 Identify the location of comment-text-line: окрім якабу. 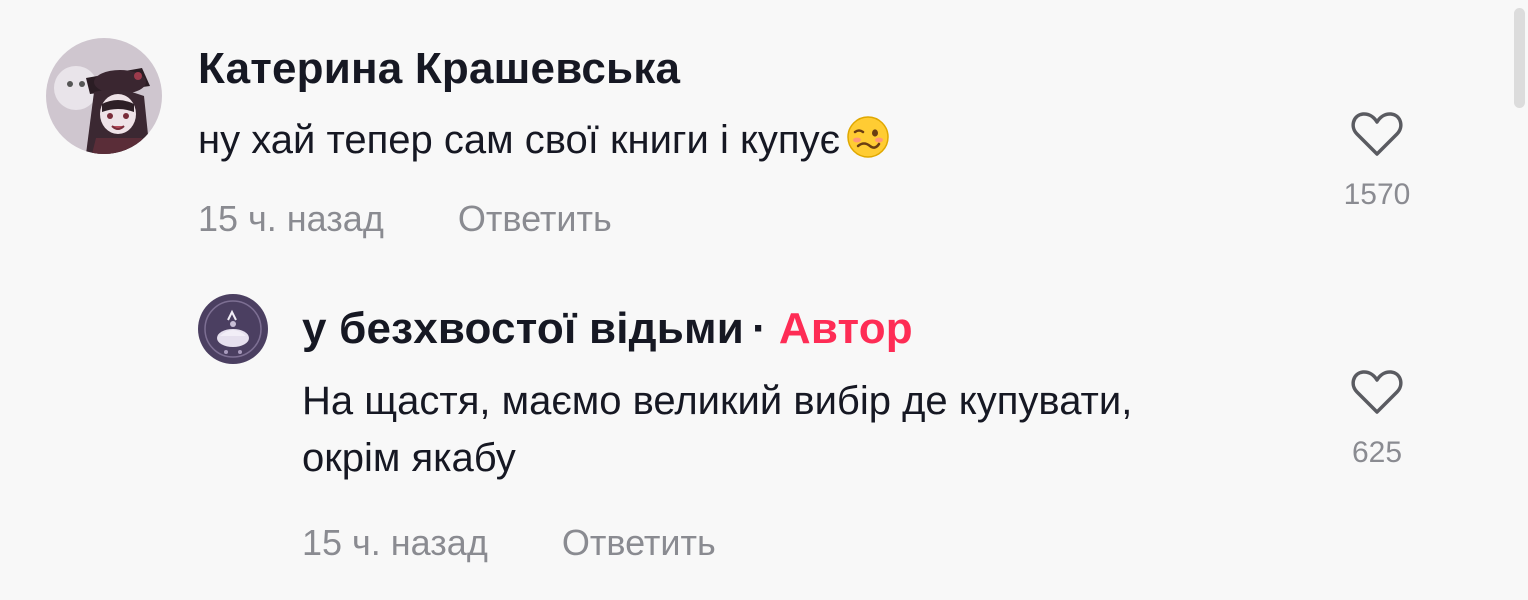
(409, 458).